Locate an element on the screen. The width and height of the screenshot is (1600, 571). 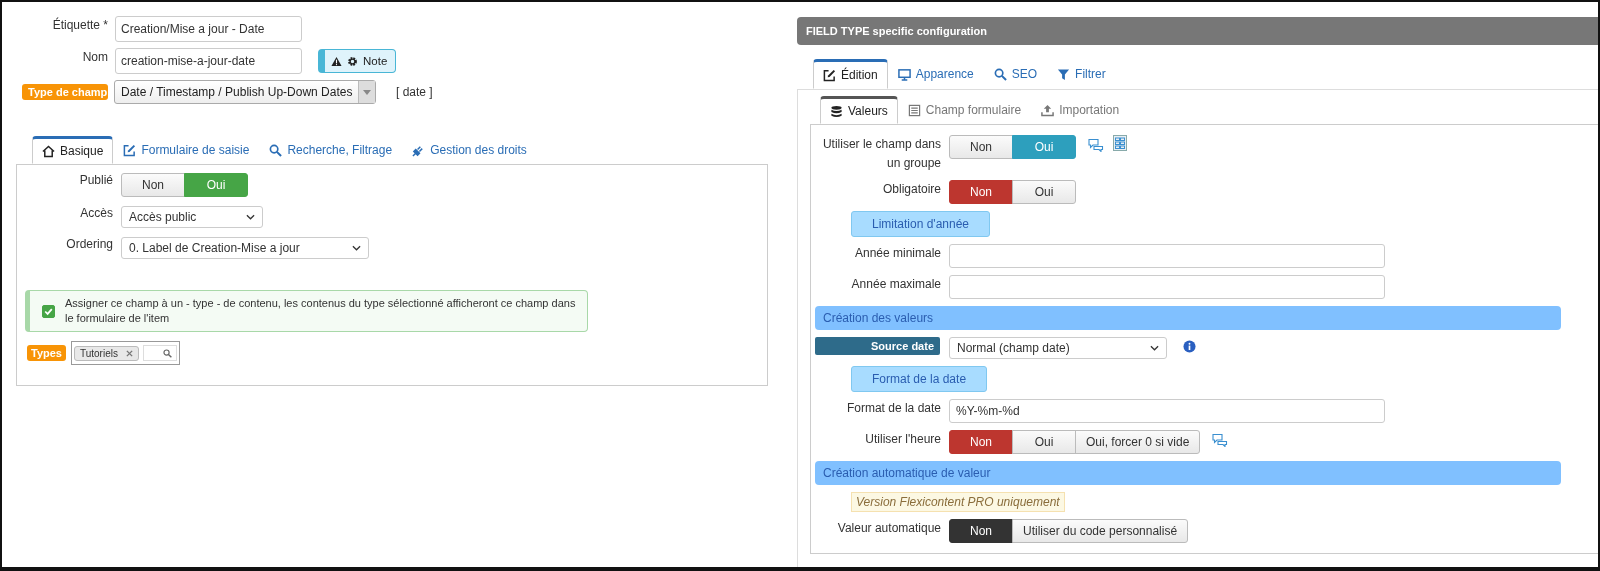
tab: SEO is located at coordinates (1015, 74).